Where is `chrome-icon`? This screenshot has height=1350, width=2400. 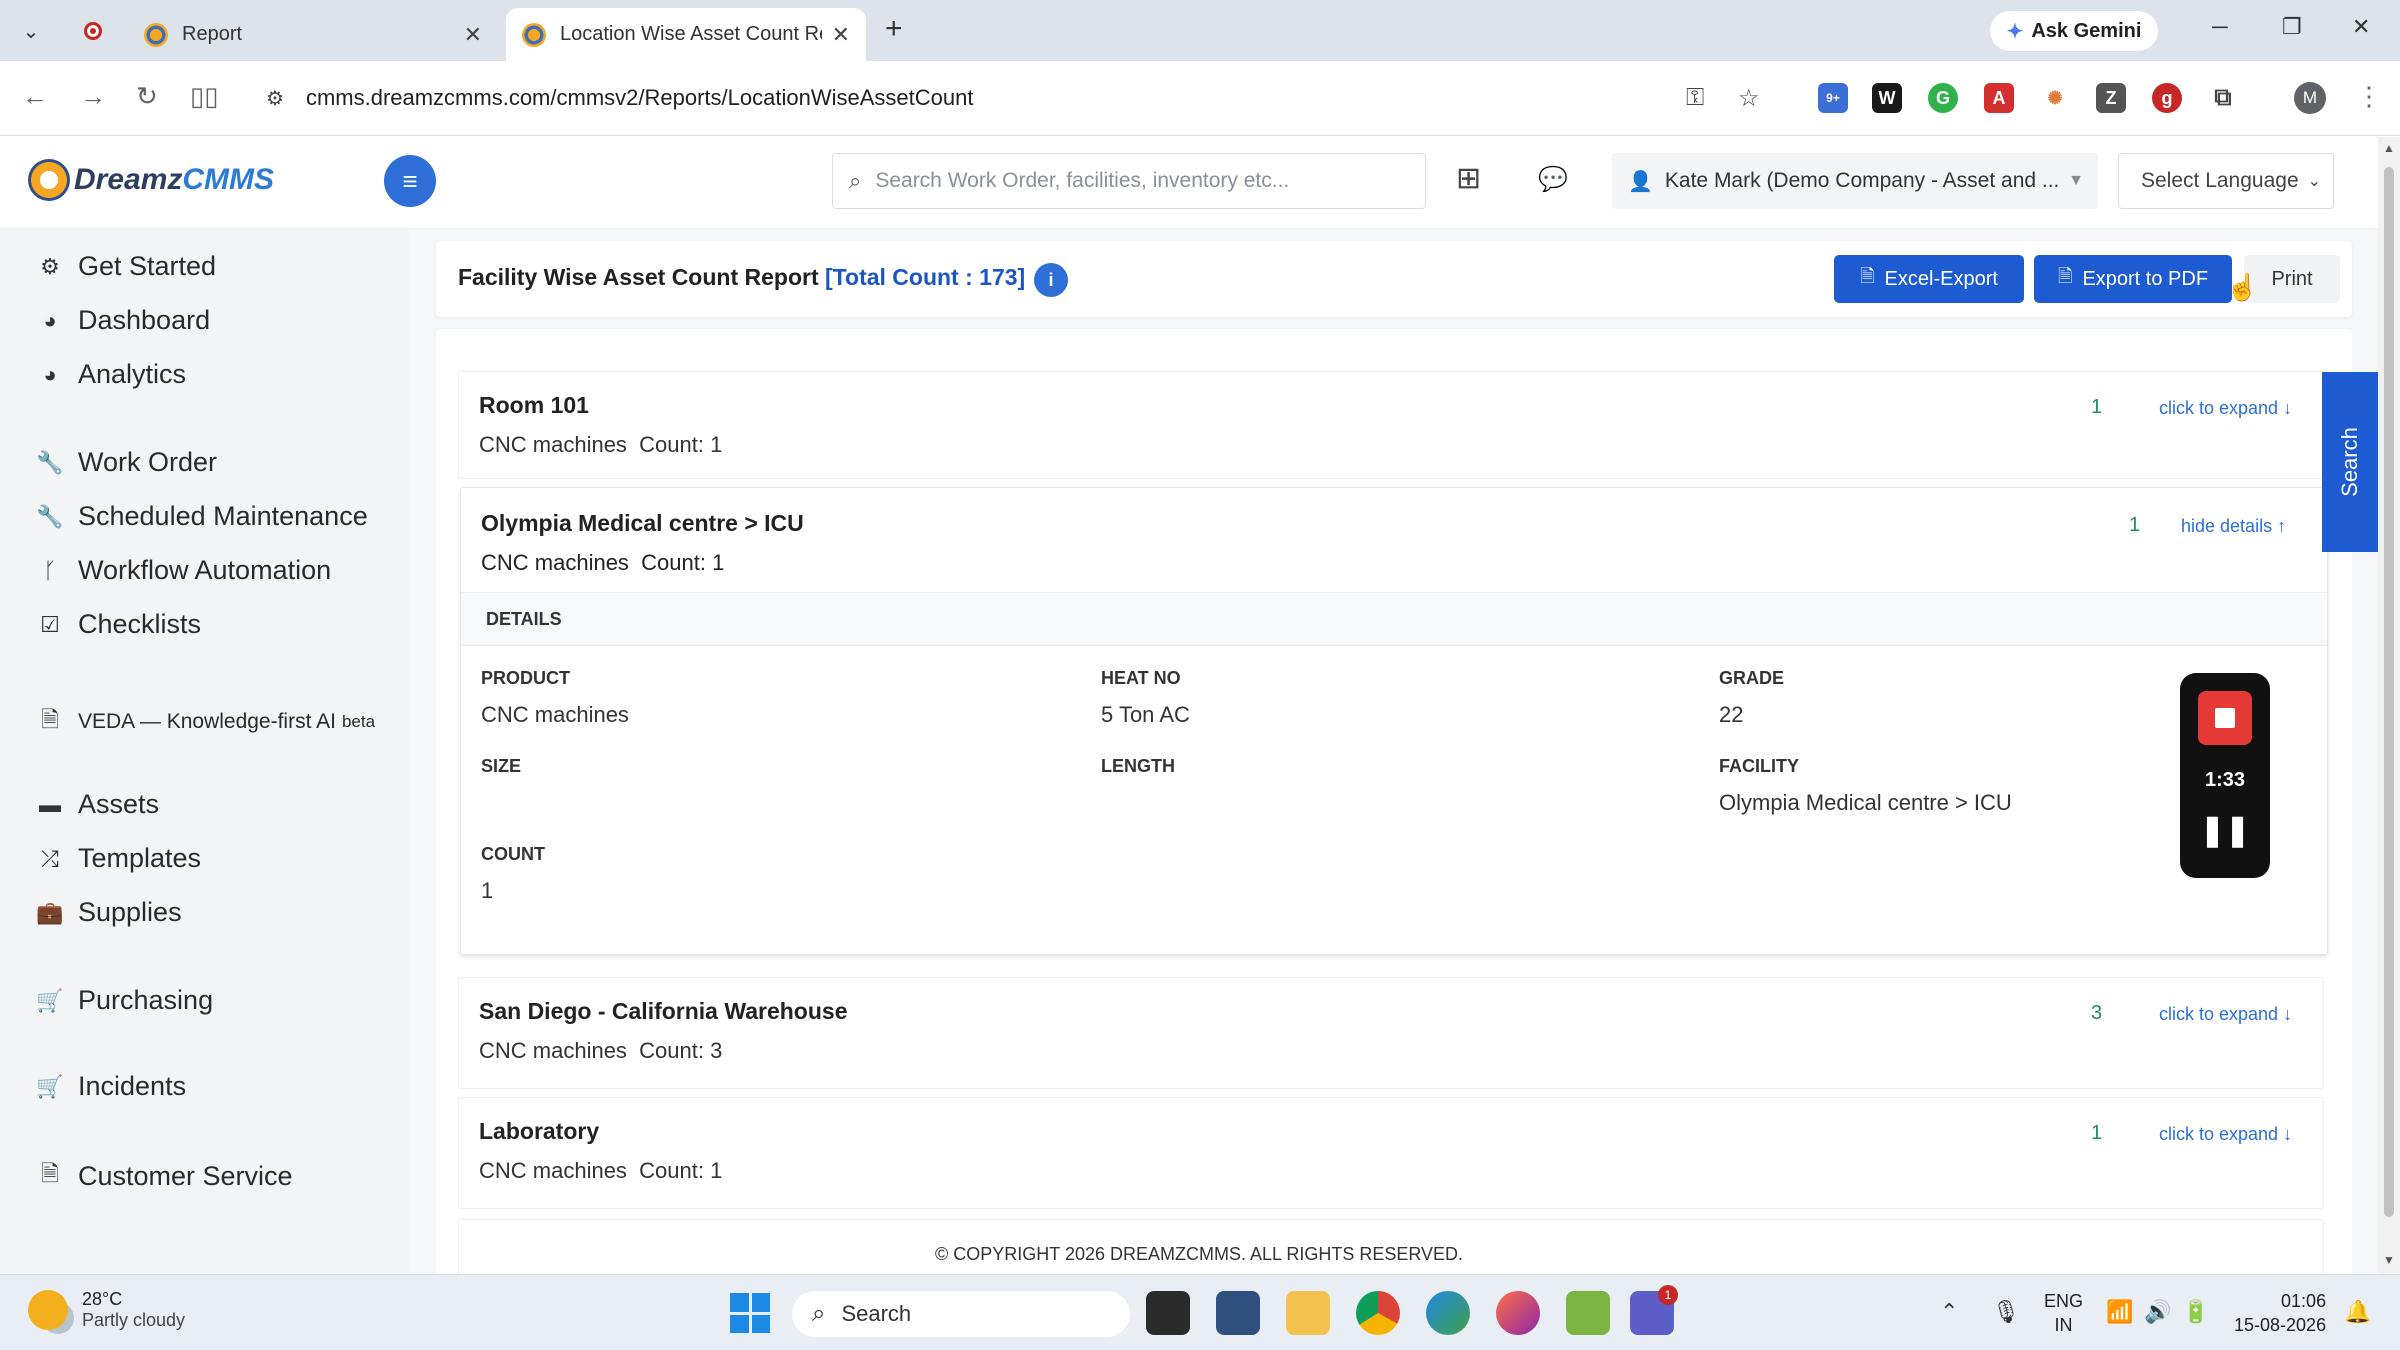
chrome-icon is located at coordinates (1378, 1313).